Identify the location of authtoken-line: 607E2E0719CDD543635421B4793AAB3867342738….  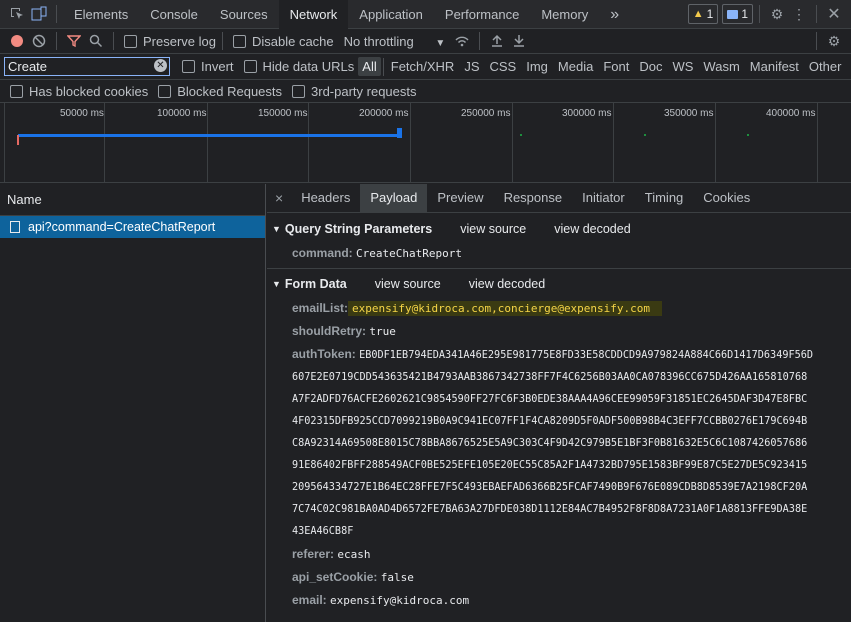
(550, 377).